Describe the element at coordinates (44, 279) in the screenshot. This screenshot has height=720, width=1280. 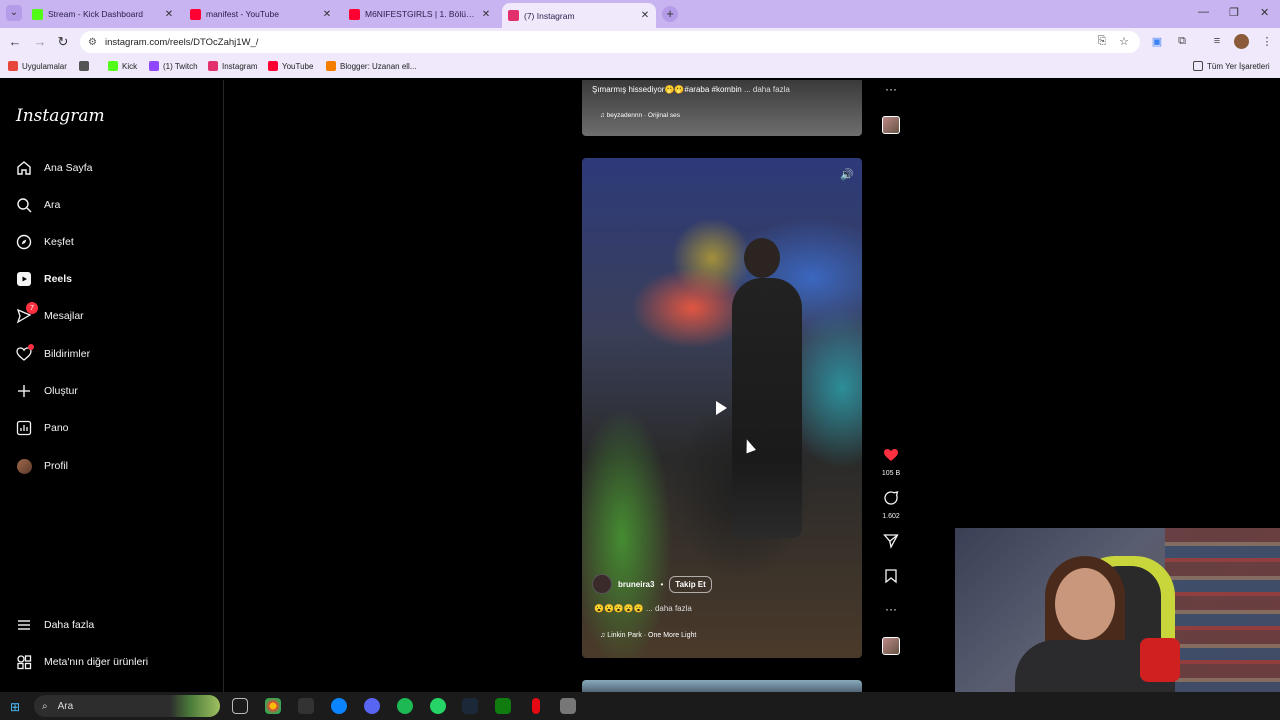
I see `nav-reels: Reels` at that location.